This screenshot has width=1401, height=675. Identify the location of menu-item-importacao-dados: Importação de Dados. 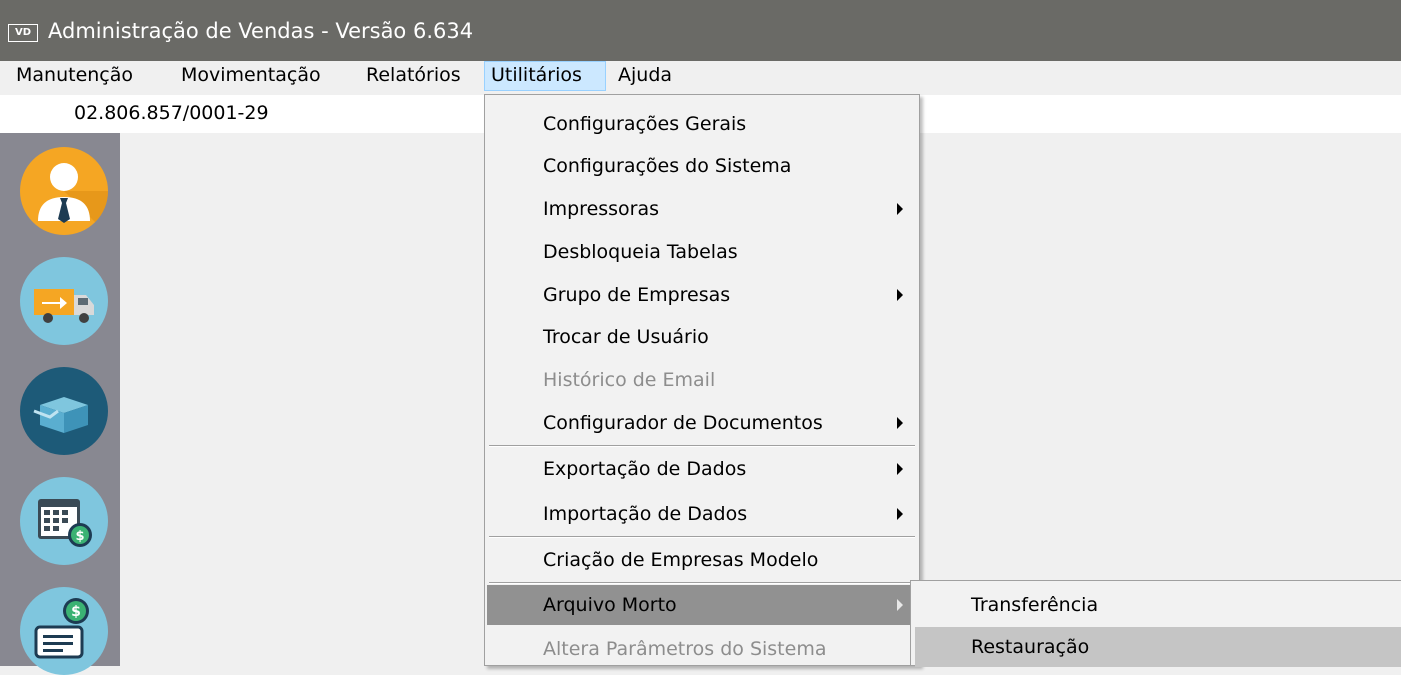
(702, 514).